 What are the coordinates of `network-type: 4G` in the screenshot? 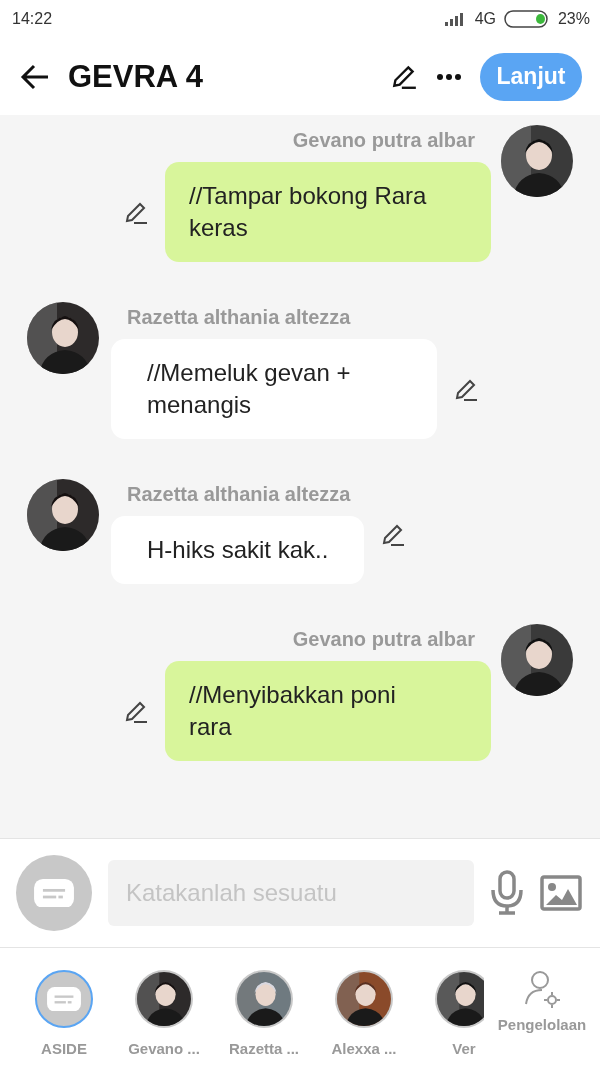 It's located at (485, 19).